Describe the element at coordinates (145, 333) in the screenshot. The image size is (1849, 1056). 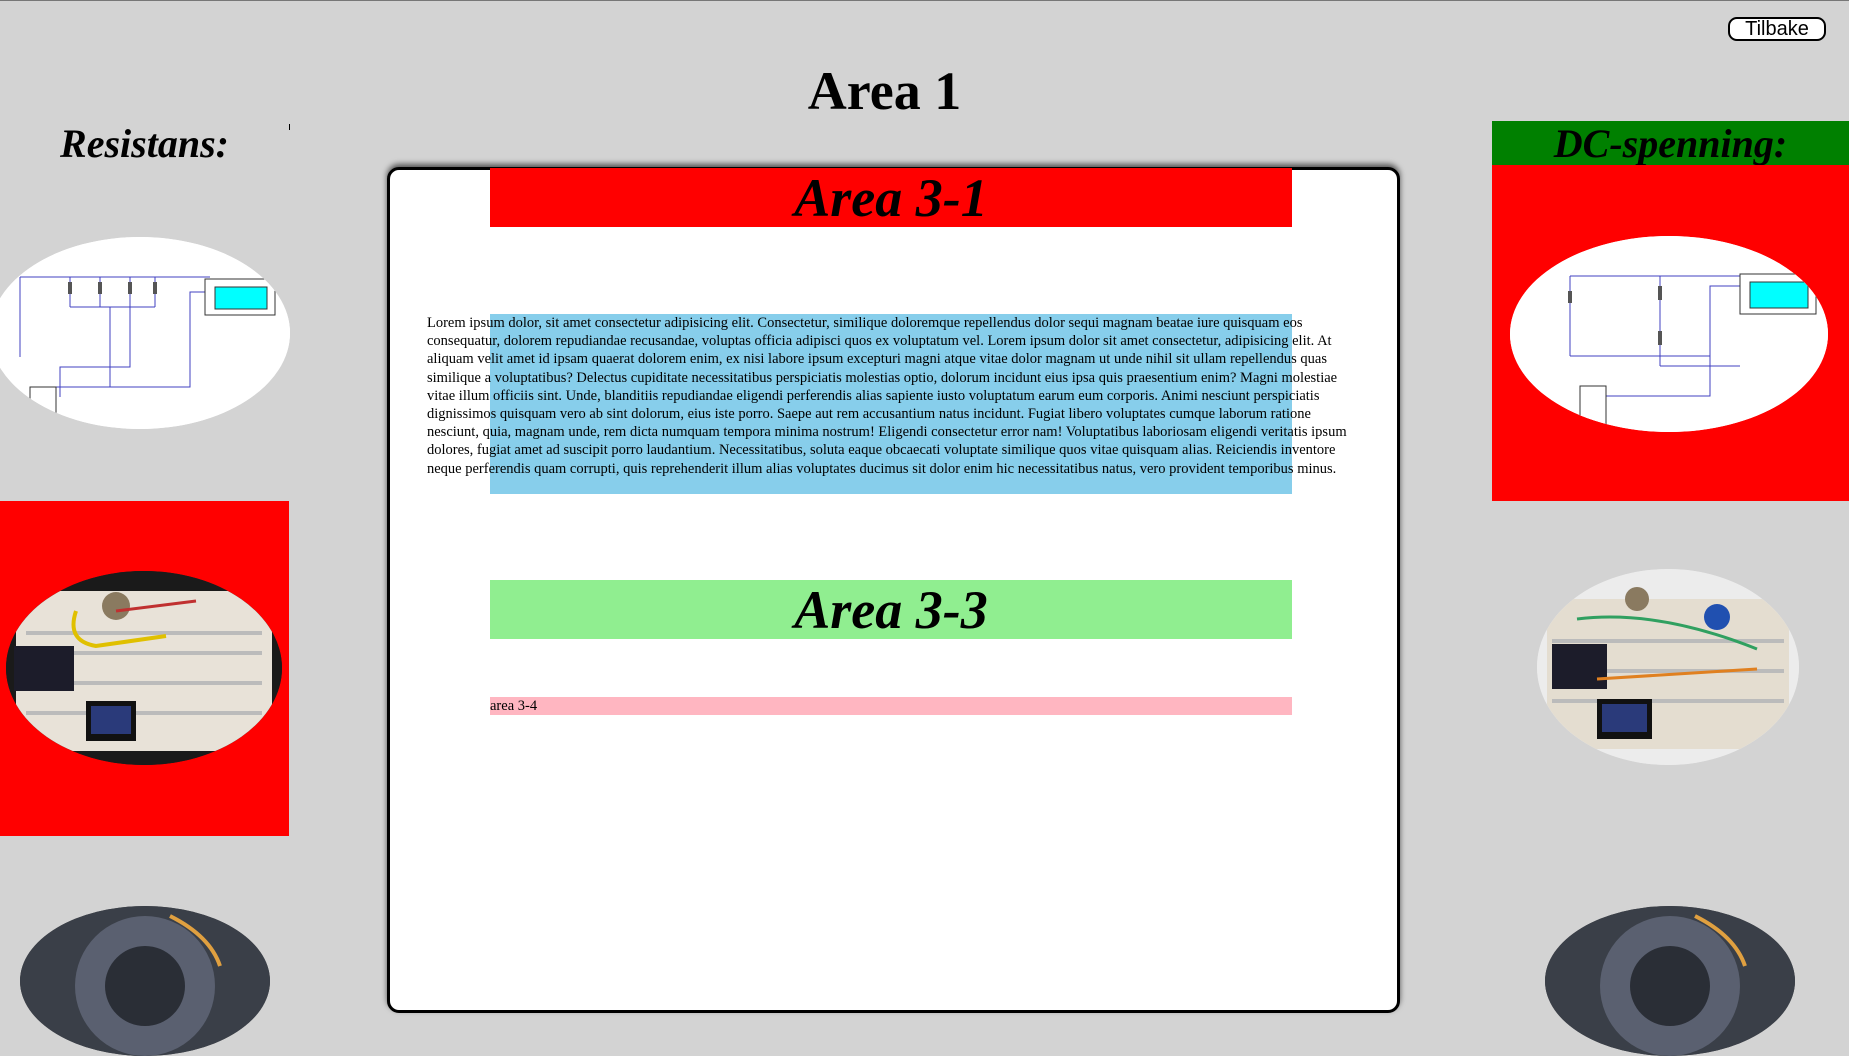
I see `resistance-circuit-image` at that location.